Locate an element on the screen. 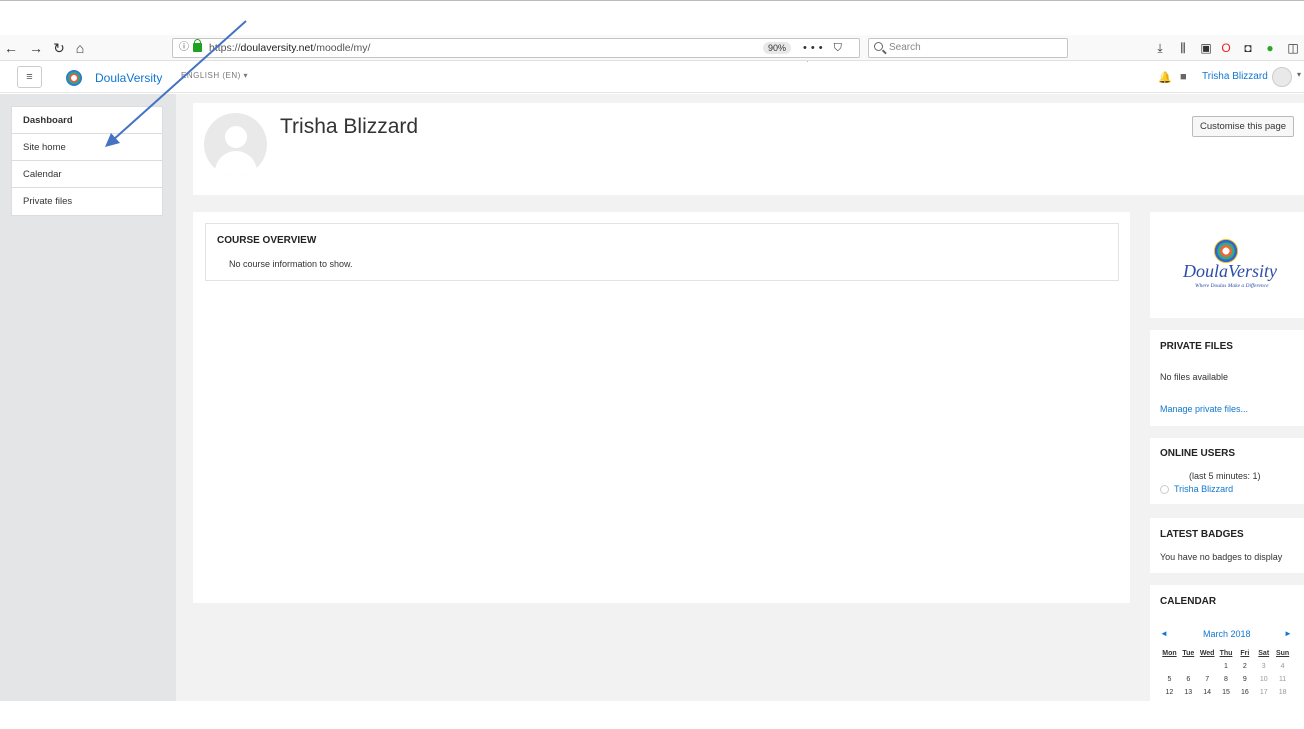  profile-picture is located at coordinates (235, 144).